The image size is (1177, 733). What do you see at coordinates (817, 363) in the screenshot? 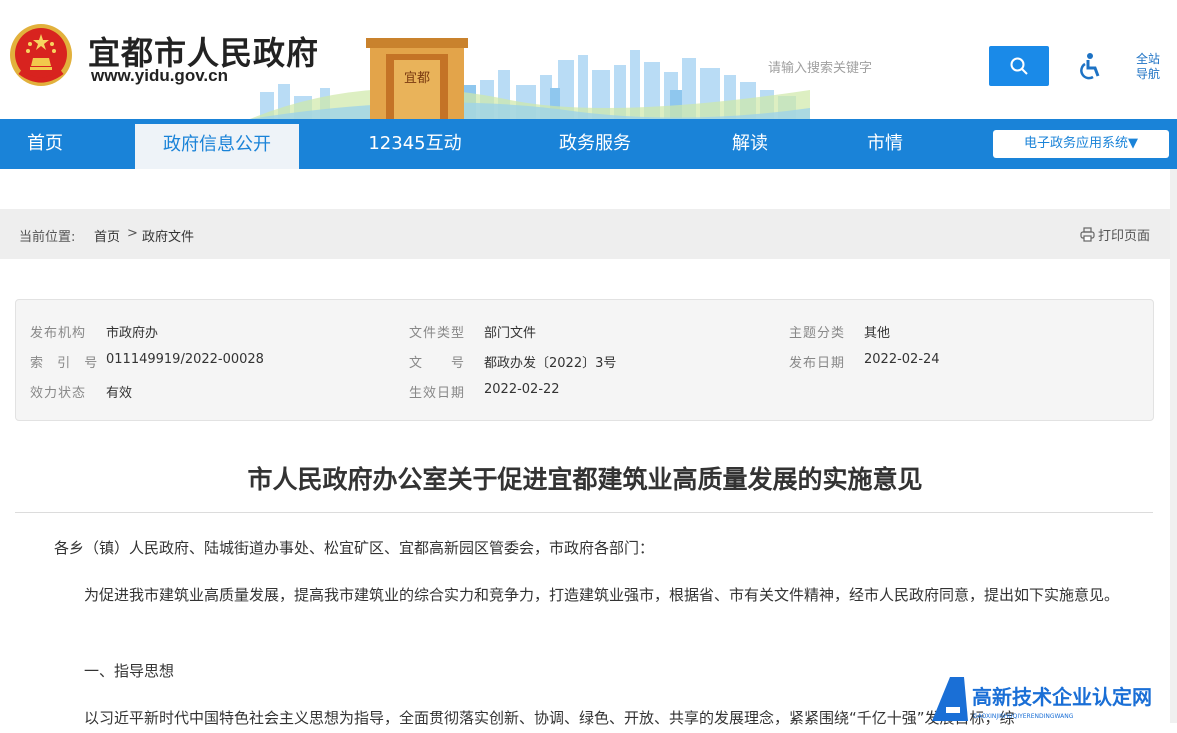
I see `published-date-label: 发布日期` at bounding box center [817, 363].